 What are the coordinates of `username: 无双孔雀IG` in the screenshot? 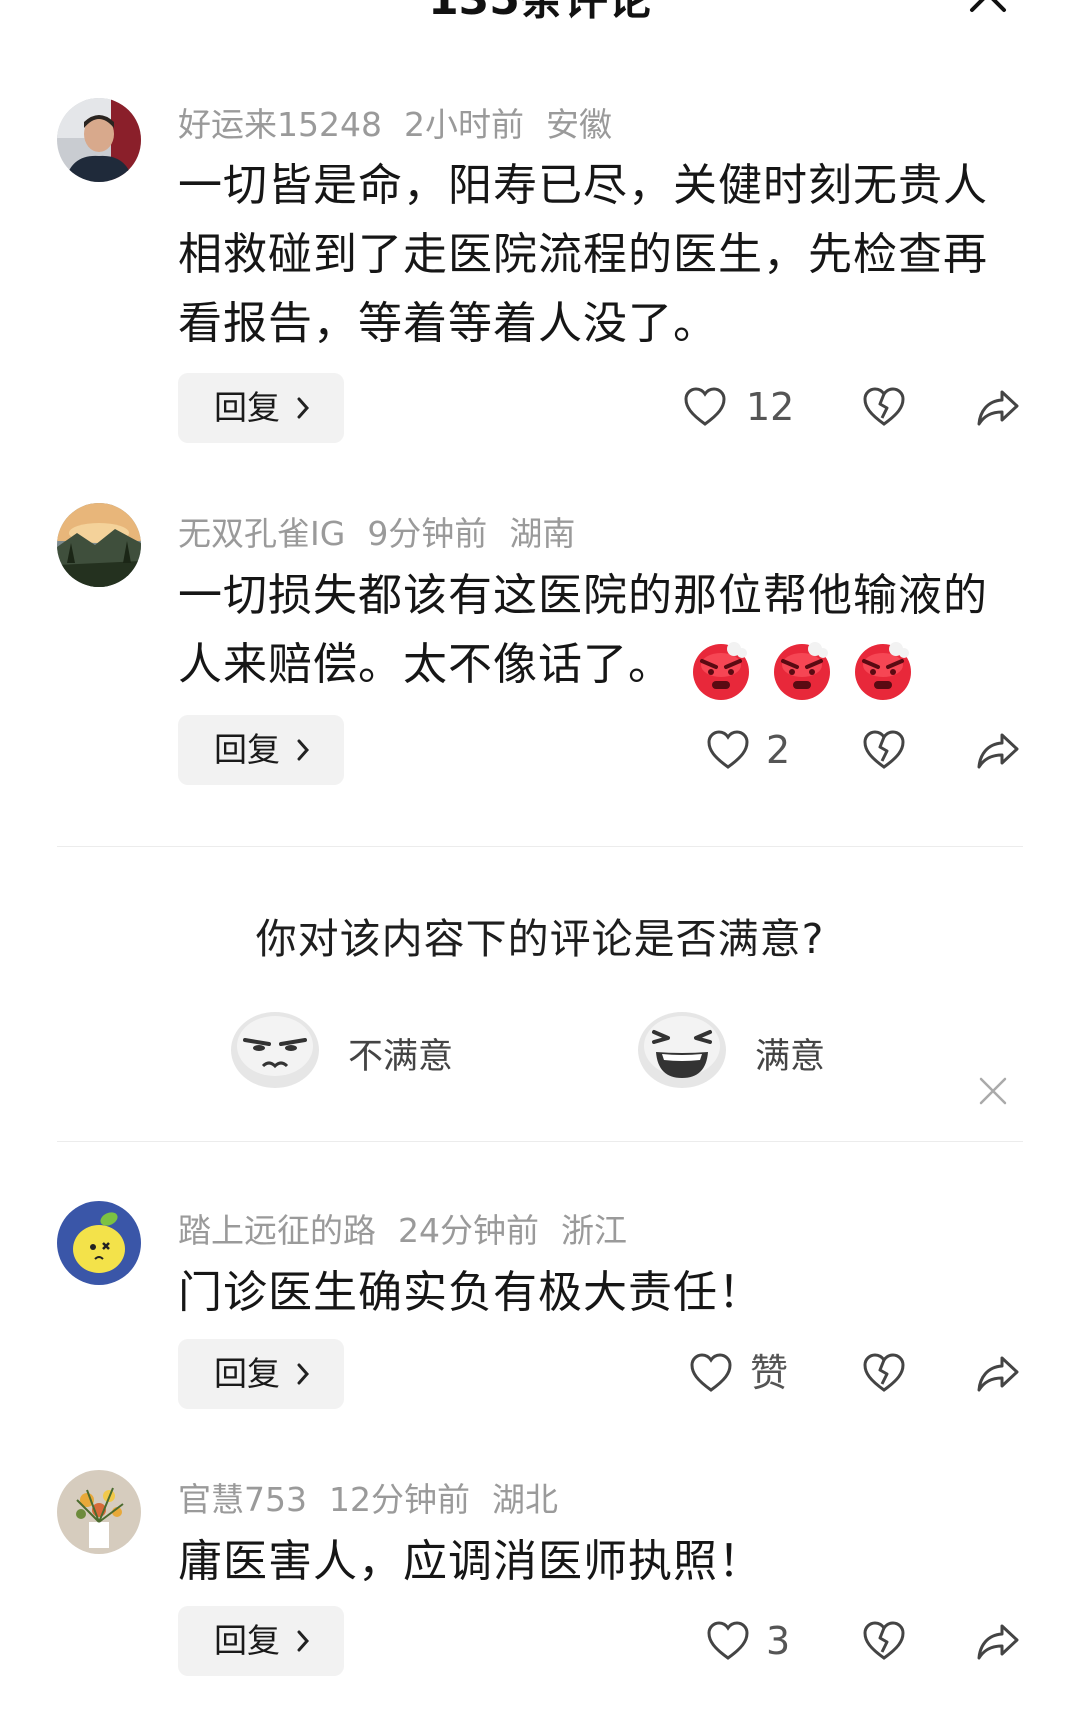 It's located at (261, 533).